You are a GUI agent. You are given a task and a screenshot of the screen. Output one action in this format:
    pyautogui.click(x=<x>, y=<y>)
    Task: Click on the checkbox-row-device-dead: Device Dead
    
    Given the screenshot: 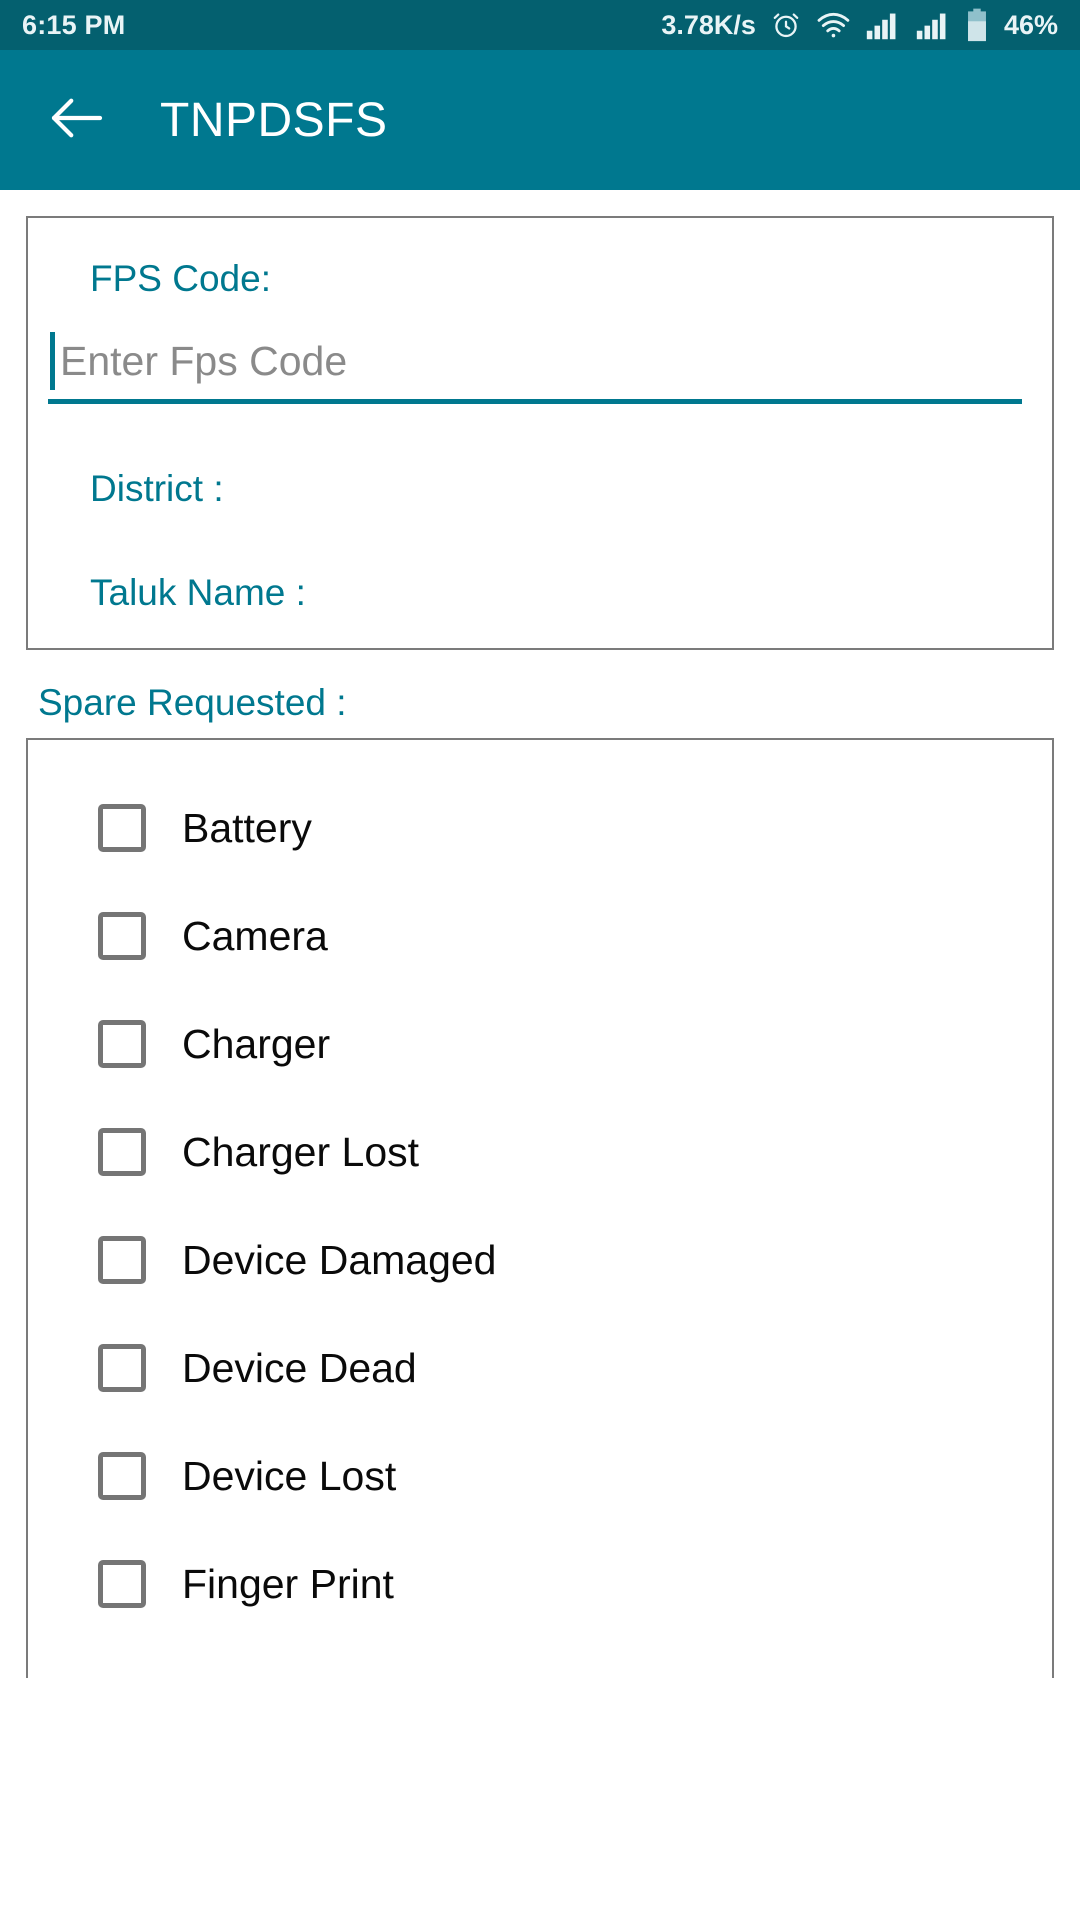 What is the action you would take?
    pyautogui.click(x=540, y=1368)
    